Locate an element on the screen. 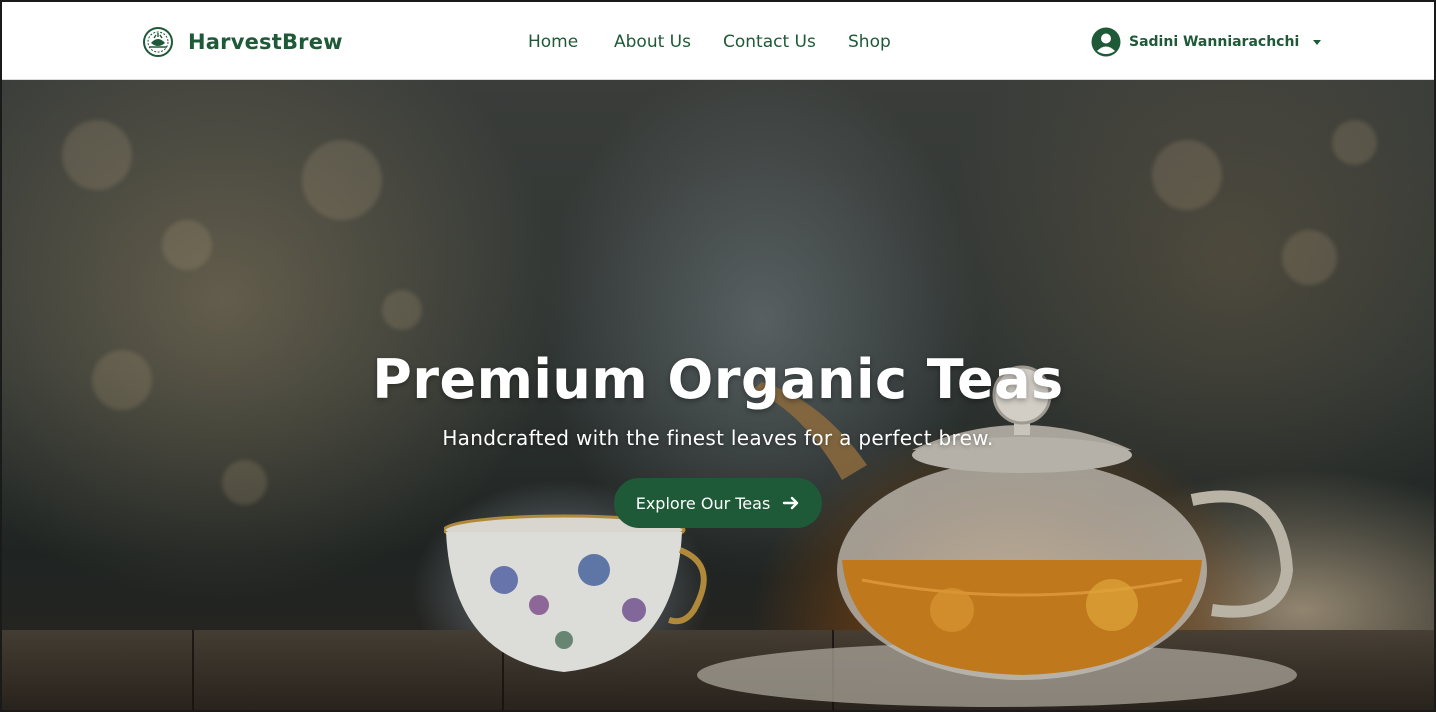 The image size is (1436, 712). user-name: Sadini Wanniarachchi is located at coordinates (1214, 42).